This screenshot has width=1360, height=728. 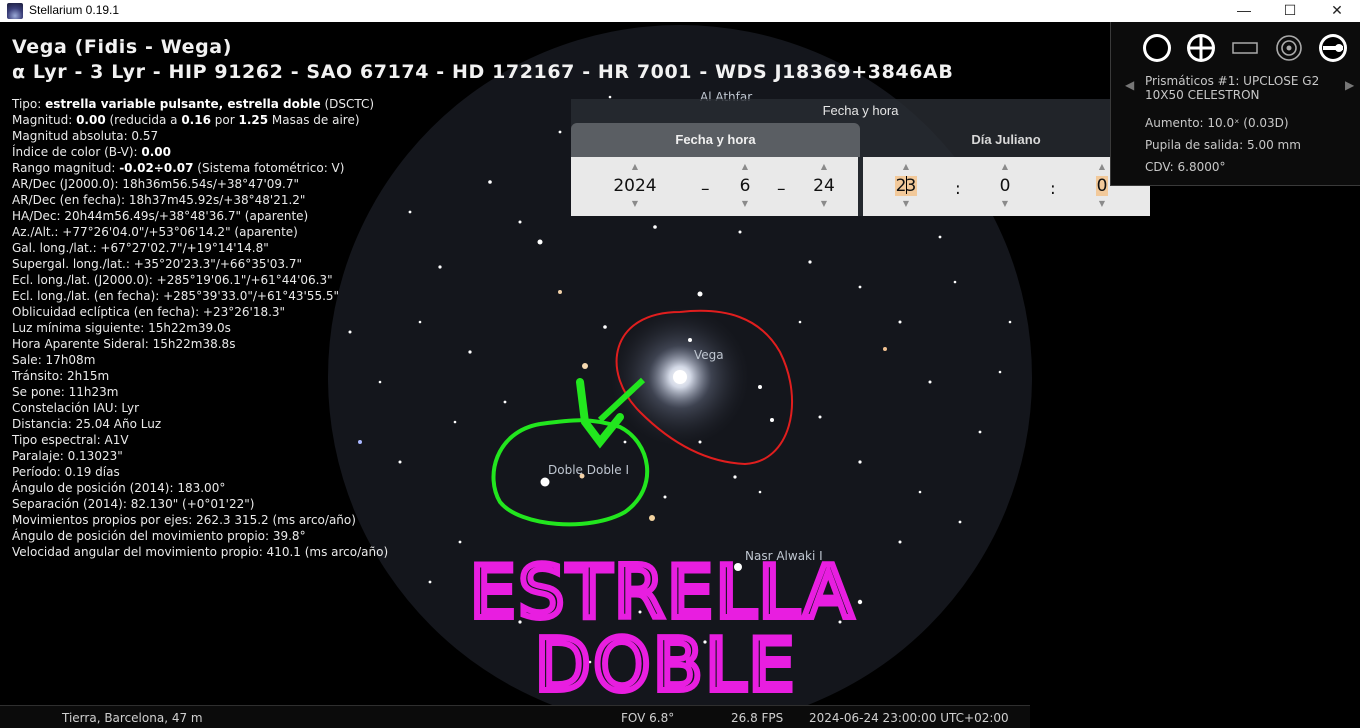 I want to click on year-spinbox: ▲ 2024 ▼, so click(x=635, y=185).